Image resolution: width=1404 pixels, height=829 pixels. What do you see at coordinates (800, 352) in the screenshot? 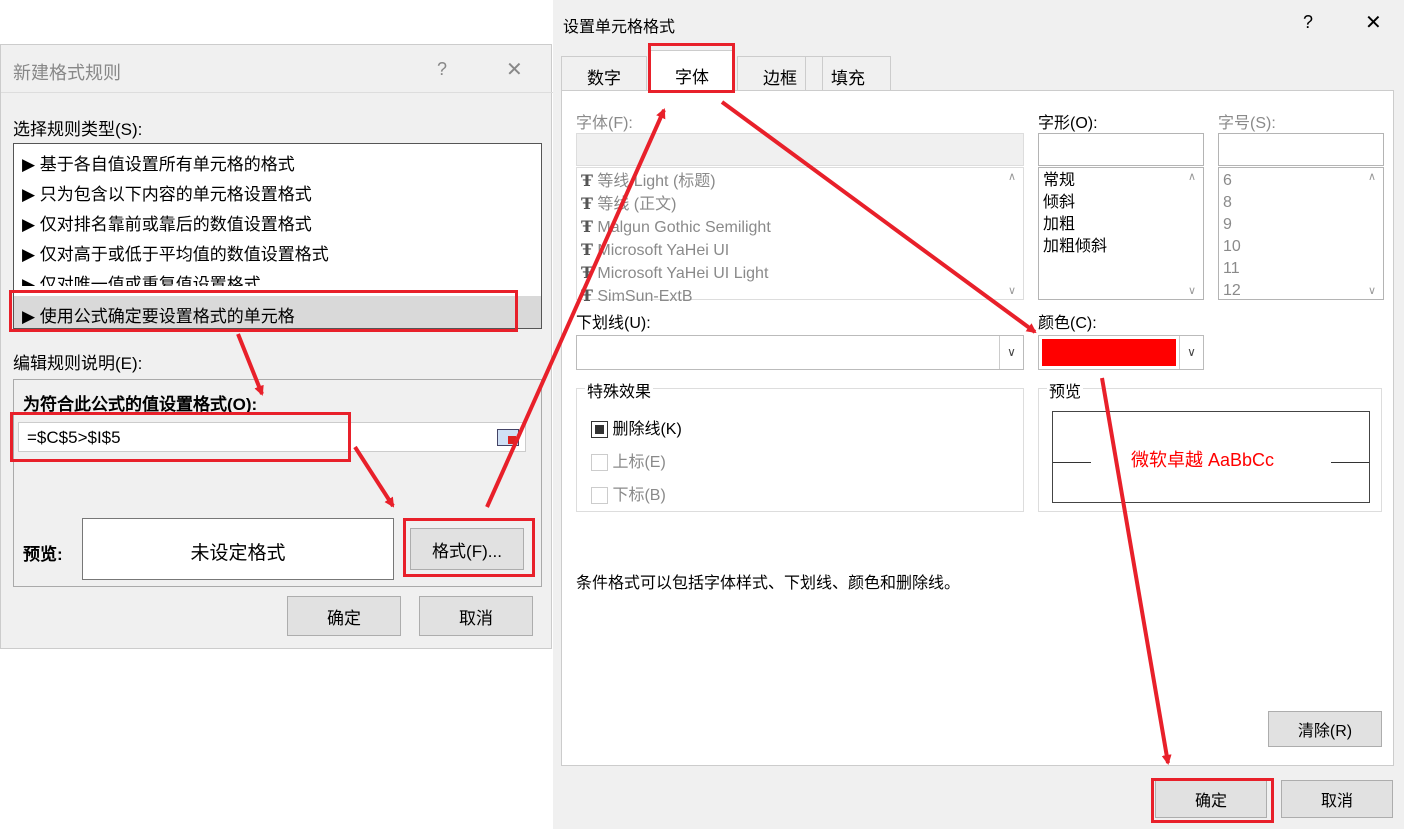
I see `underline-select: ∨` at bounding box center [800, 352].